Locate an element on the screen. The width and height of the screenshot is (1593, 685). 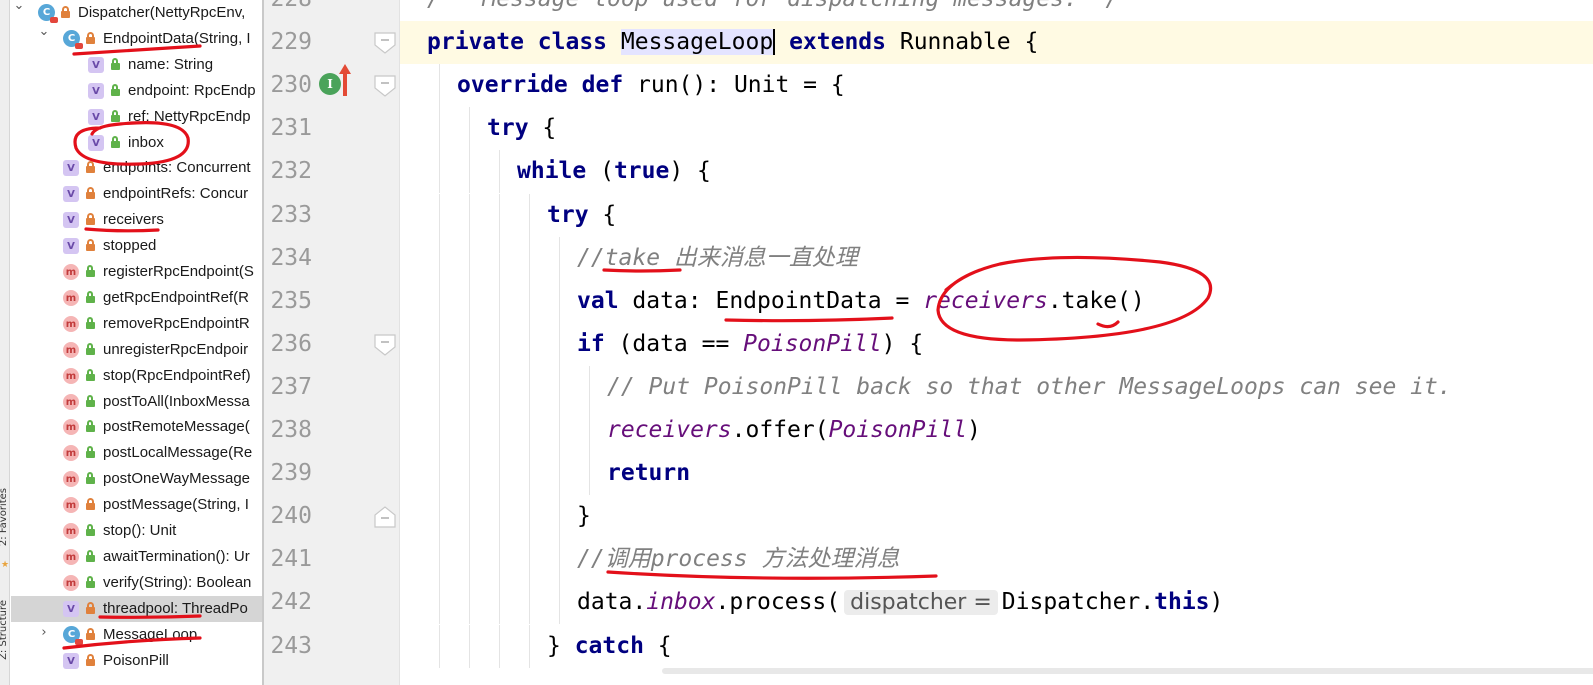
structure-node: Vreceivers is located at coordinates (136, 220).